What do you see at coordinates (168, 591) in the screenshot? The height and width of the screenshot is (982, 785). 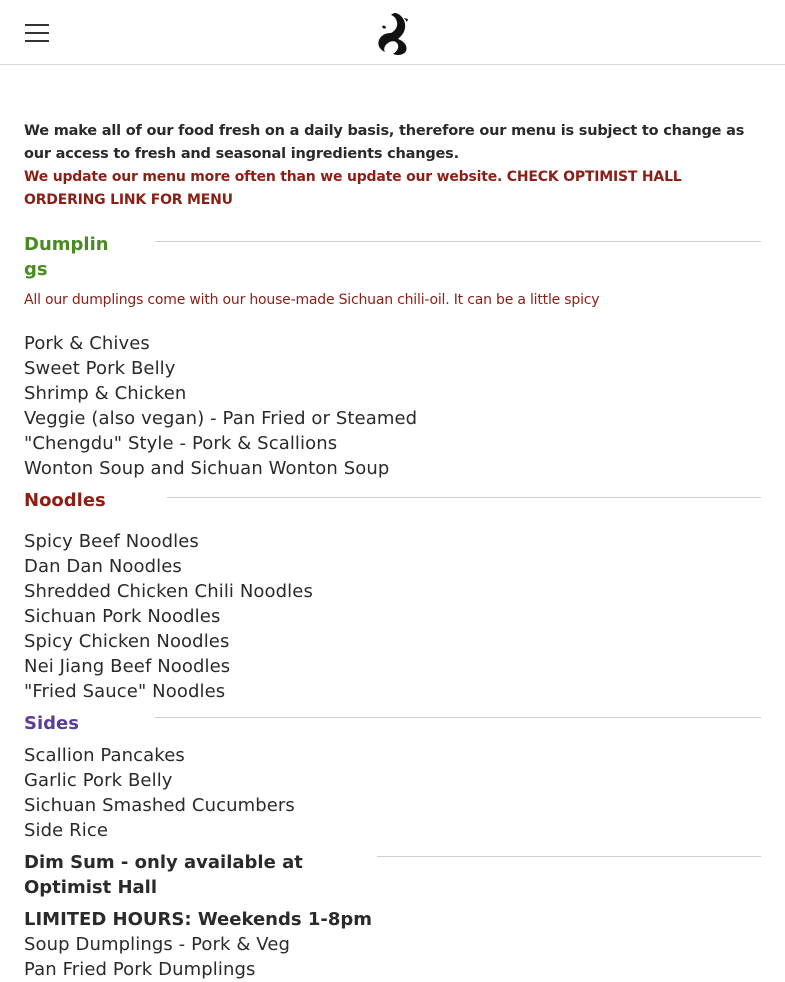 I see `menu-item: Shredded Chicken Chili Noodles` at bounding box center [168, 591].